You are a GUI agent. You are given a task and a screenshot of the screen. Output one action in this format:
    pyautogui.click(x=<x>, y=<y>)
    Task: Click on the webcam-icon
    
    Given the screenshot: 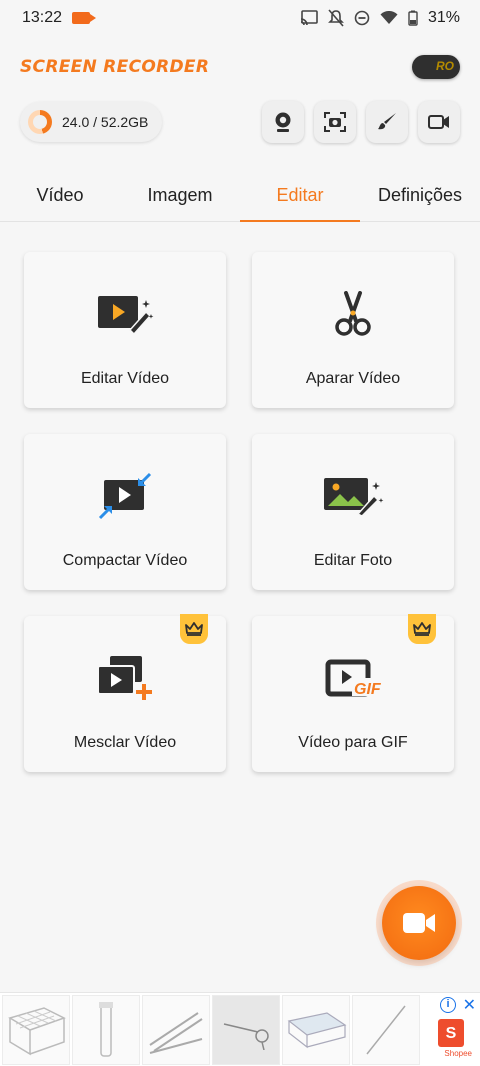 What is the action you would take?
    pyautogui.click(x=283, y=122)
    